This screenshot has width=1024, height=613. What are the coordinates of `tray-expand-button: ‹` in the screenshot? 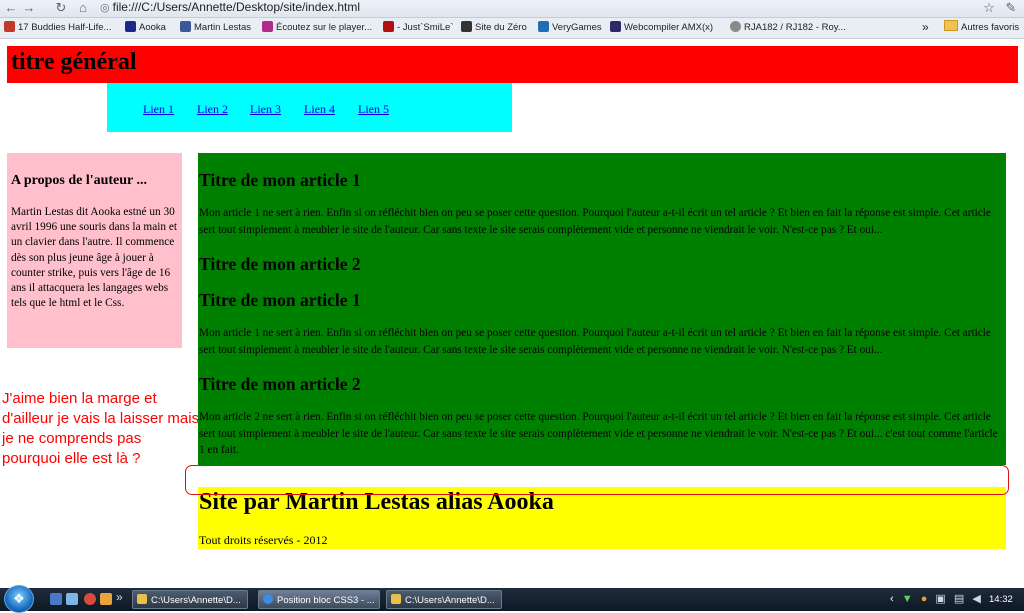 It's located at (892, 599).